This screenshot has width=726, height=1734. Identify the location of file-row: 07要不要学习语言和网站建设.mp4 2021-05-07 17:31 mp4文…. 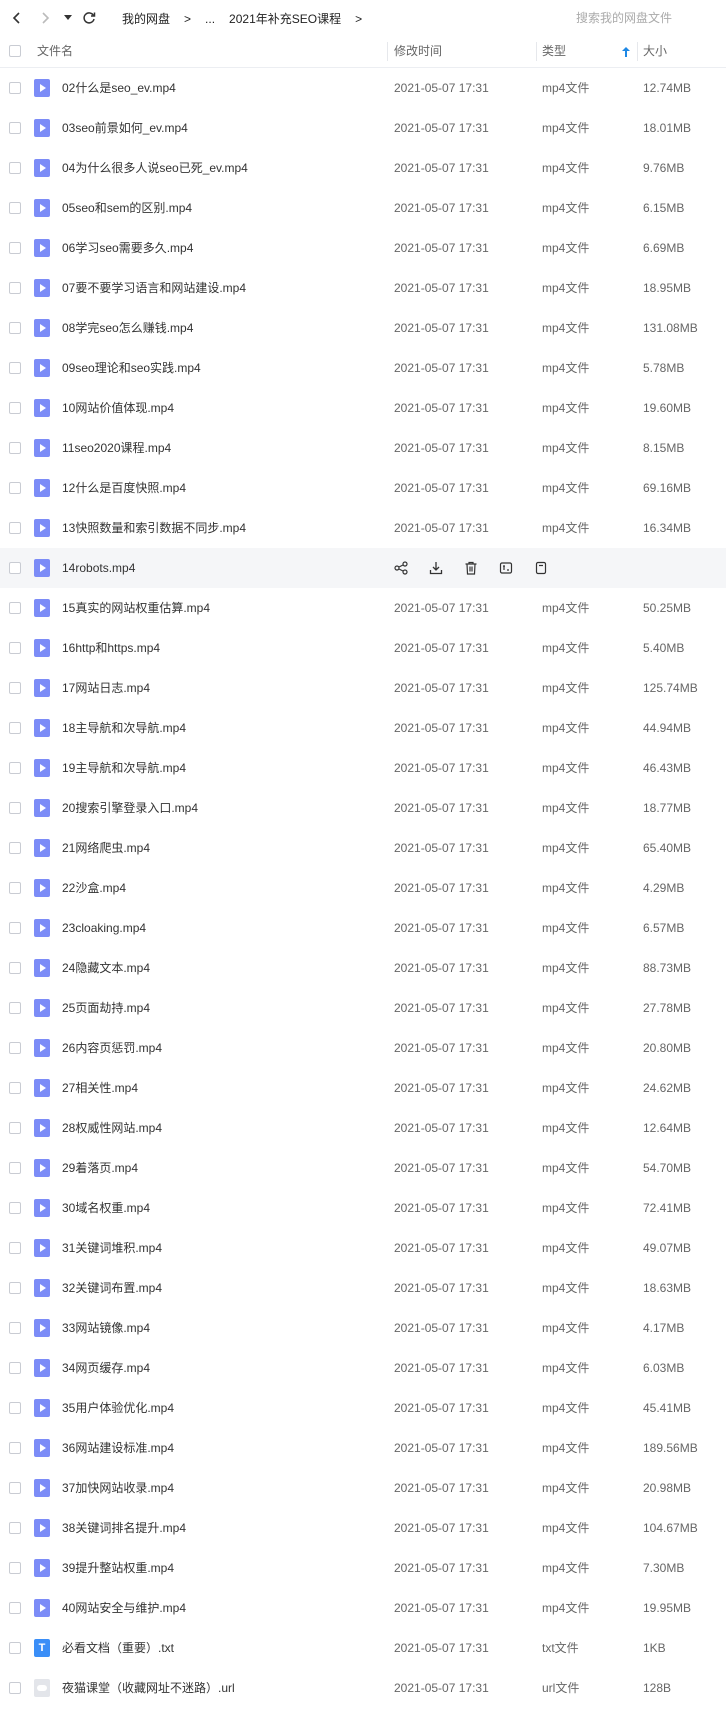
(363, 288).